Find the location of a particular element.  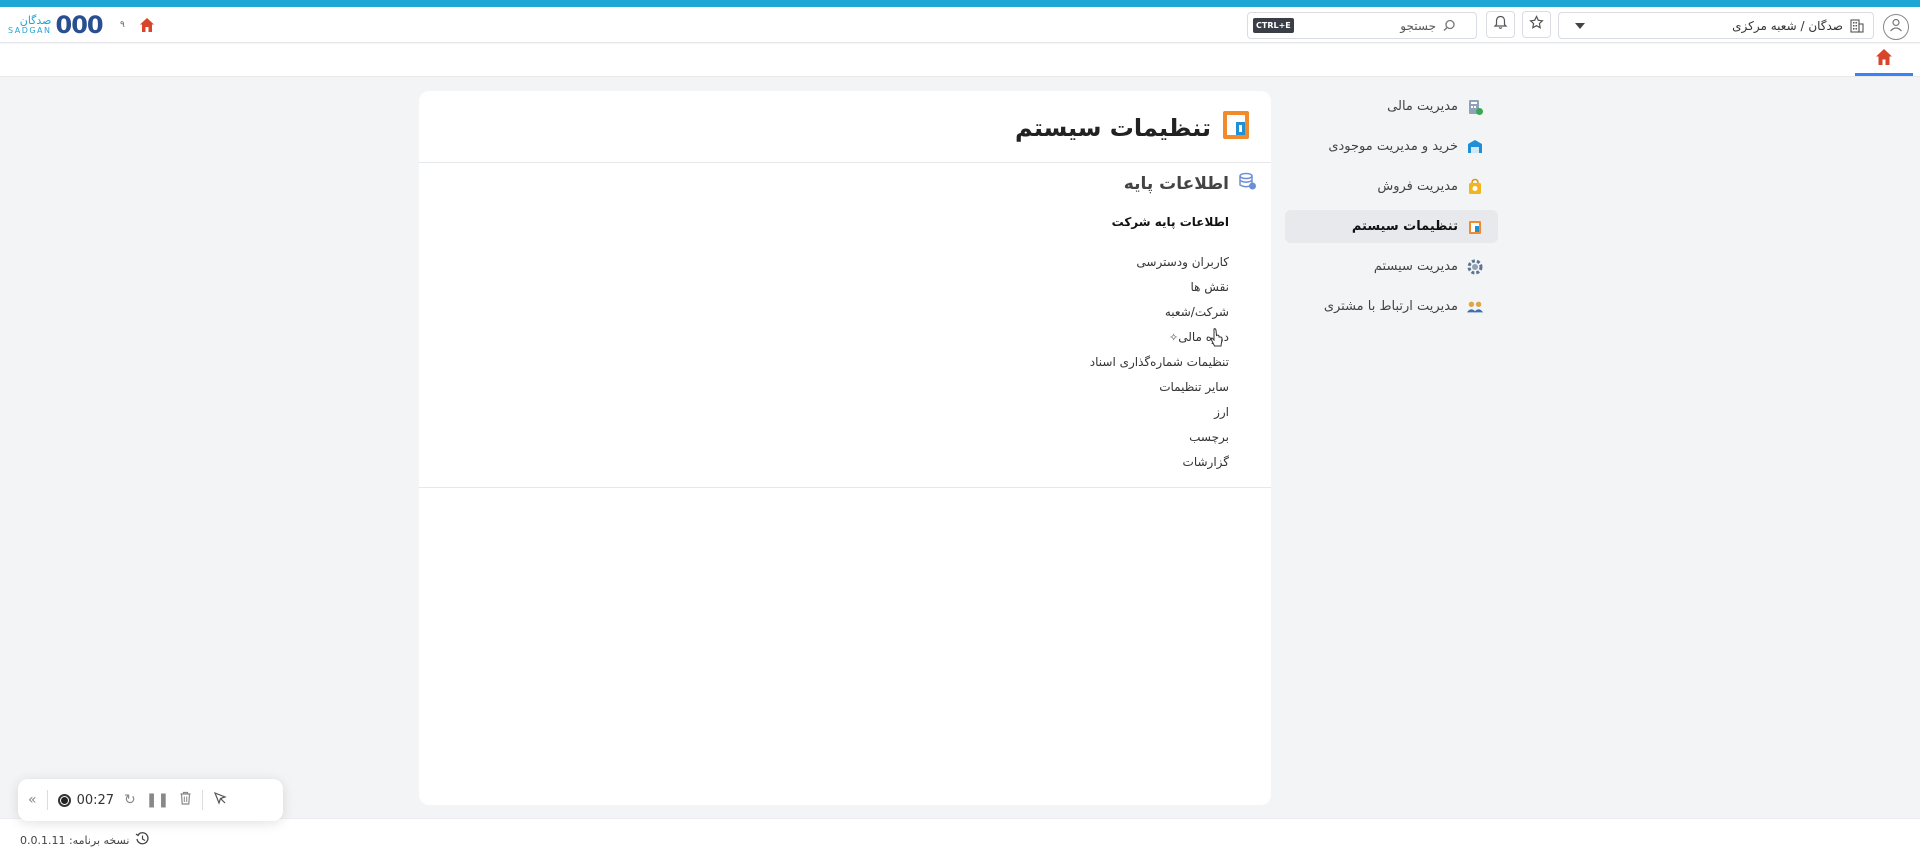

link-users-access: کاربران ودسترسی is located at coordinates (1159, 262).